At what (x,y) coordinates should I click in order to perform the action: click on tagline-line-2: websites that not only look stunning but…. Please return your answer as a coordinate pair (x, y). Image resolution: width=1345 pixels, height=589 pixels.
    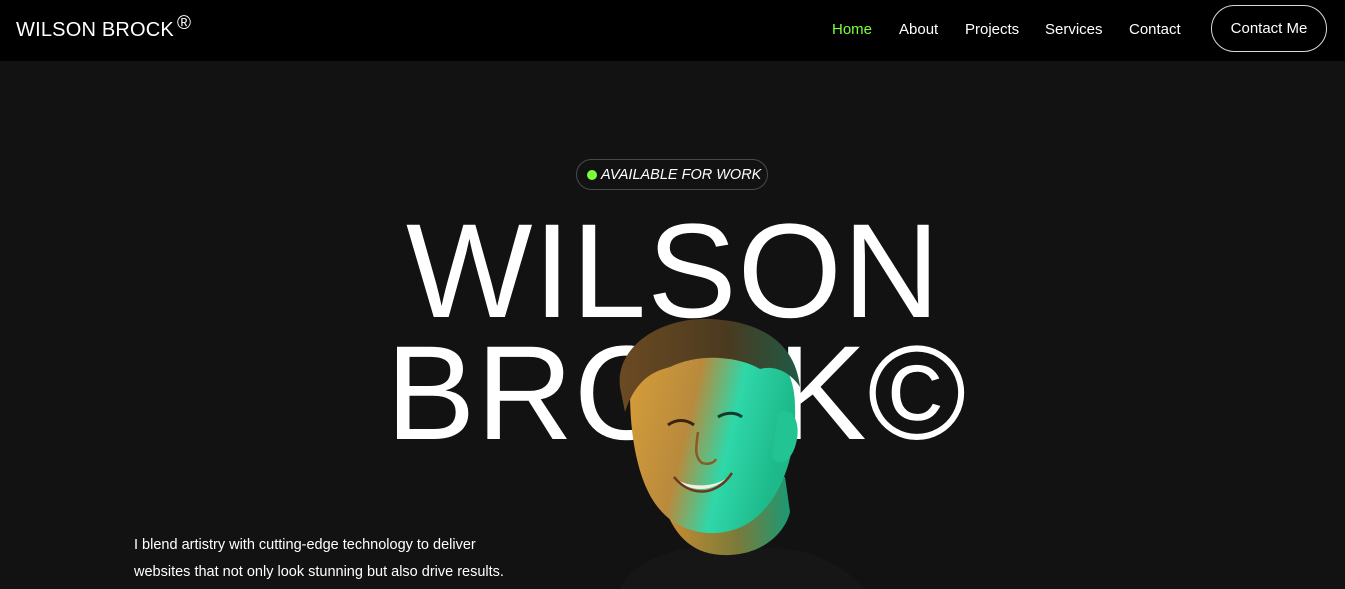
    Looking at the image, I should click on (319, 572).